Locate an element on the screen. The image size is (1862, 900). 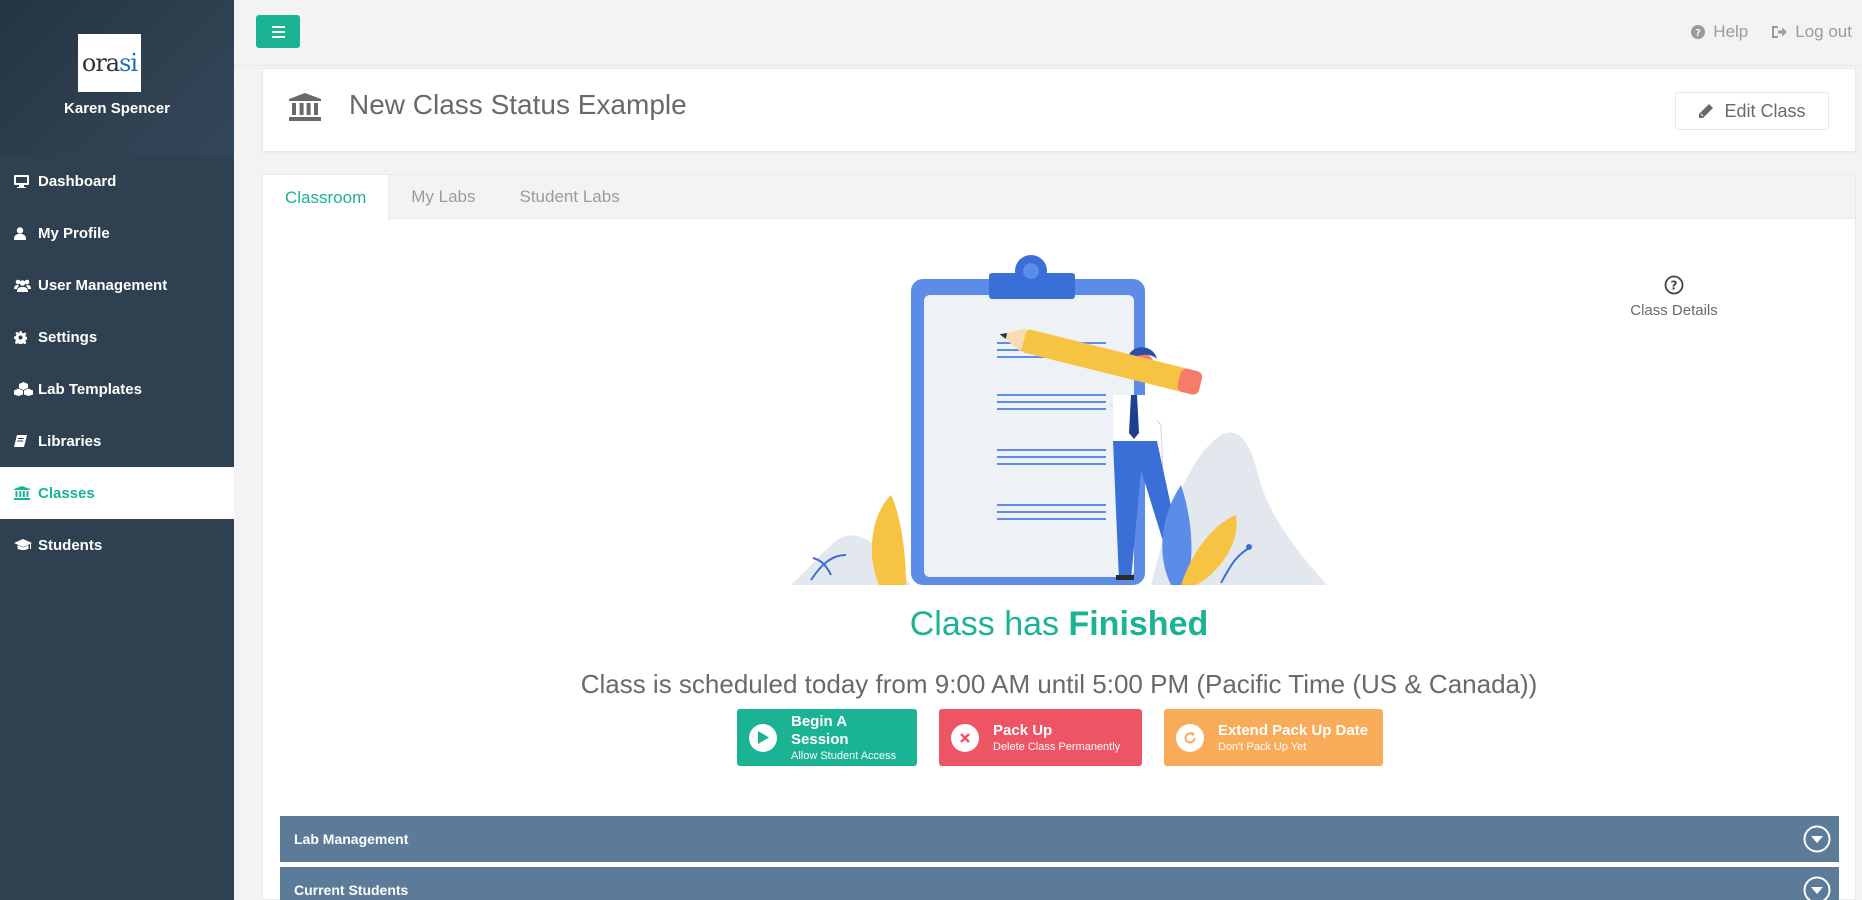
clipboard-illustration is located at coordinates (1059, 420).